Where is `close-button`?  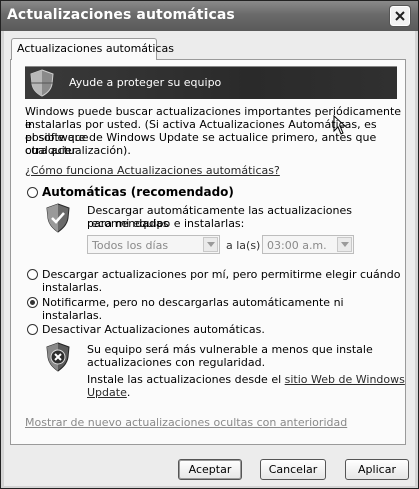 close-button is located at coordinates (400, 16).